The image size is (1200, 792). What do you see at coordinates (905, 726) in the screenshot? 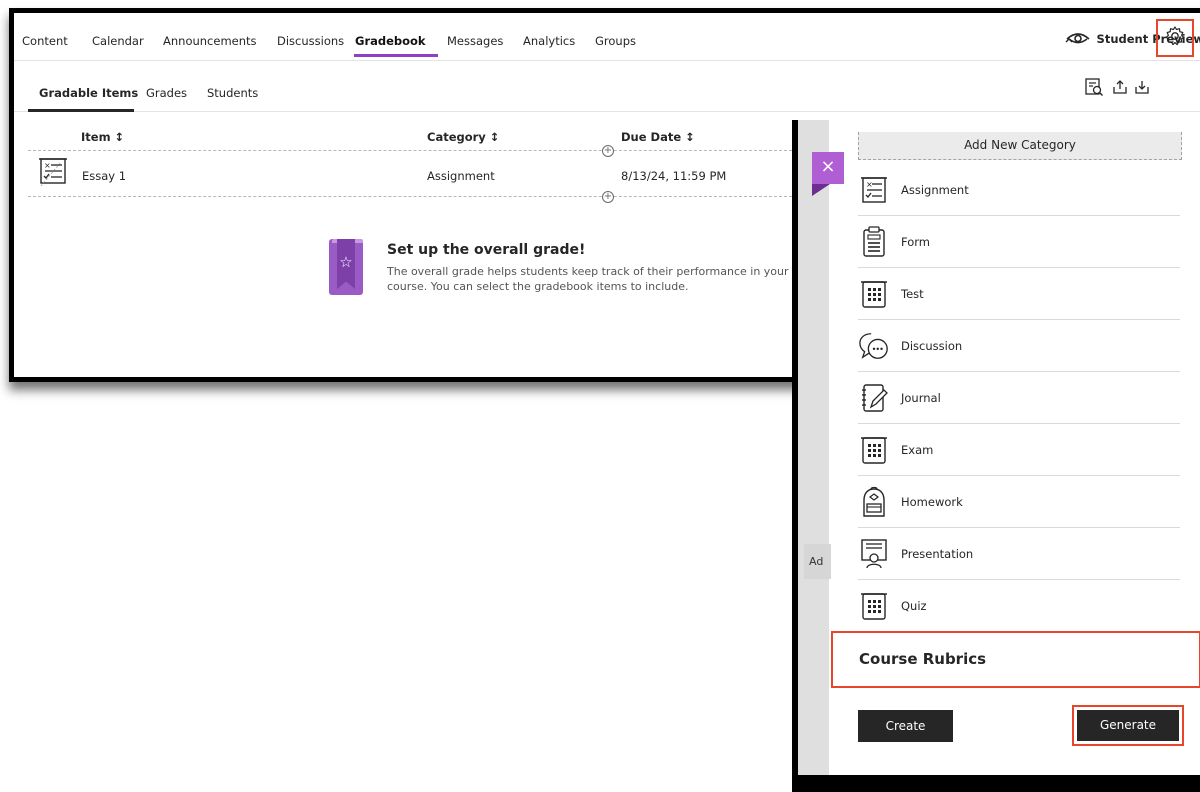
I see `create-button: Create` at bounding box center [905, 726].